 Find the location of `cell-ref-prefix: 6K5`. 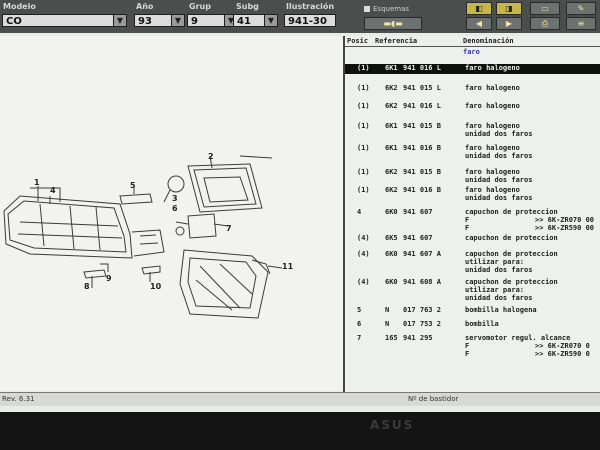

cell-ref-prefix: 6K5 is located at coordinates (391, 238).